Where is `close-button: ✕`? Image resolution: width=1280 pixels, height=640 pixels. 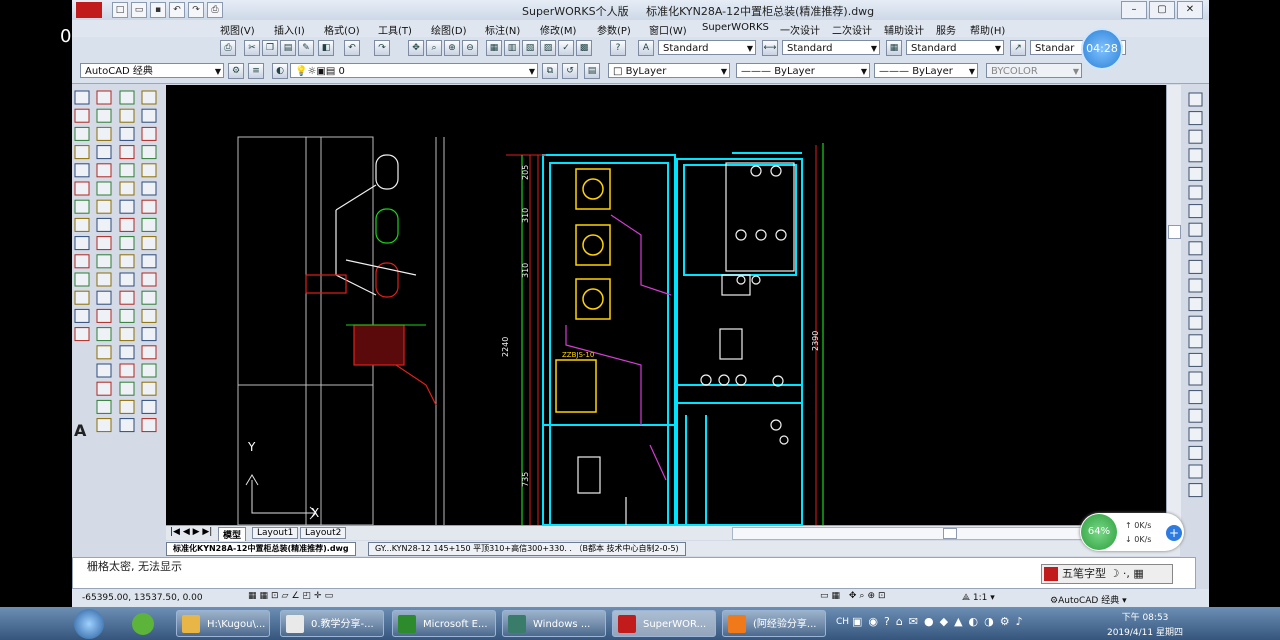 close-button: ✕ is located at coordinates (1190, 10).